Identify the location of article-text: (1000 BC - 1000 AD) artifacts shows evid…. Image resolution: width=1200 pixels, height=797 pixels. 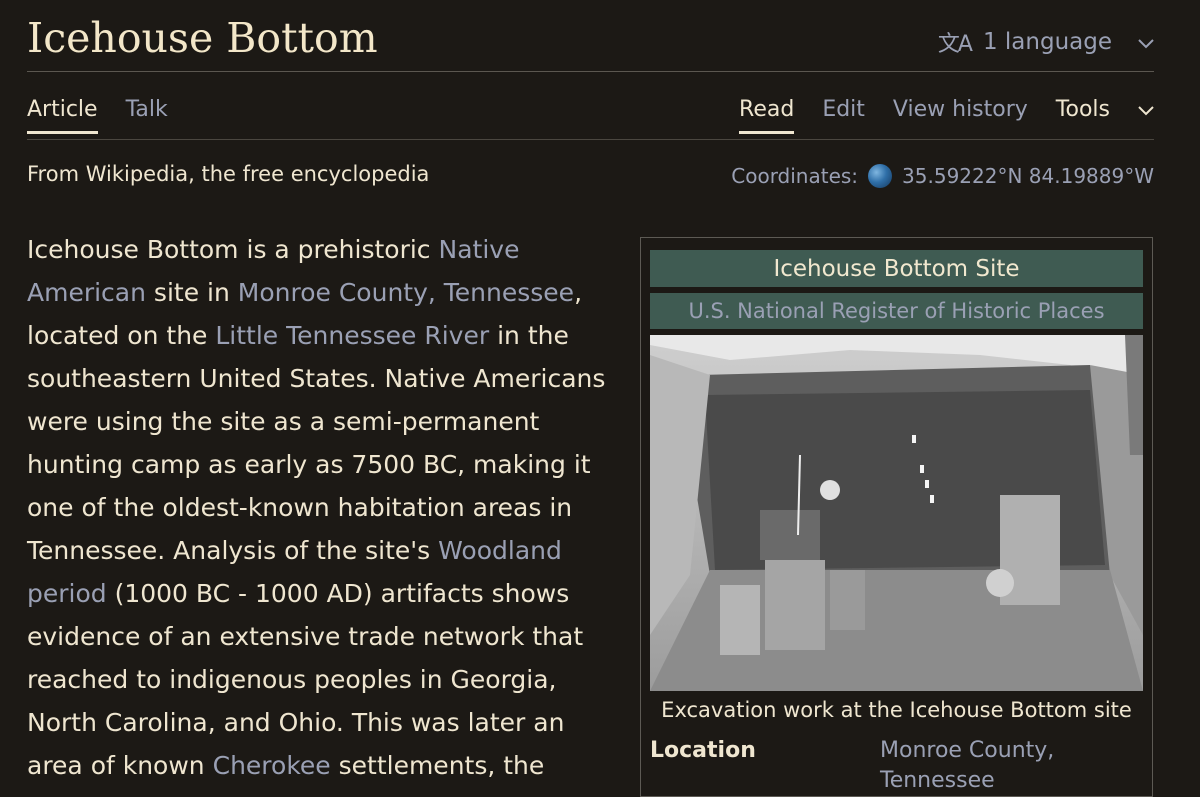
(305, 679).